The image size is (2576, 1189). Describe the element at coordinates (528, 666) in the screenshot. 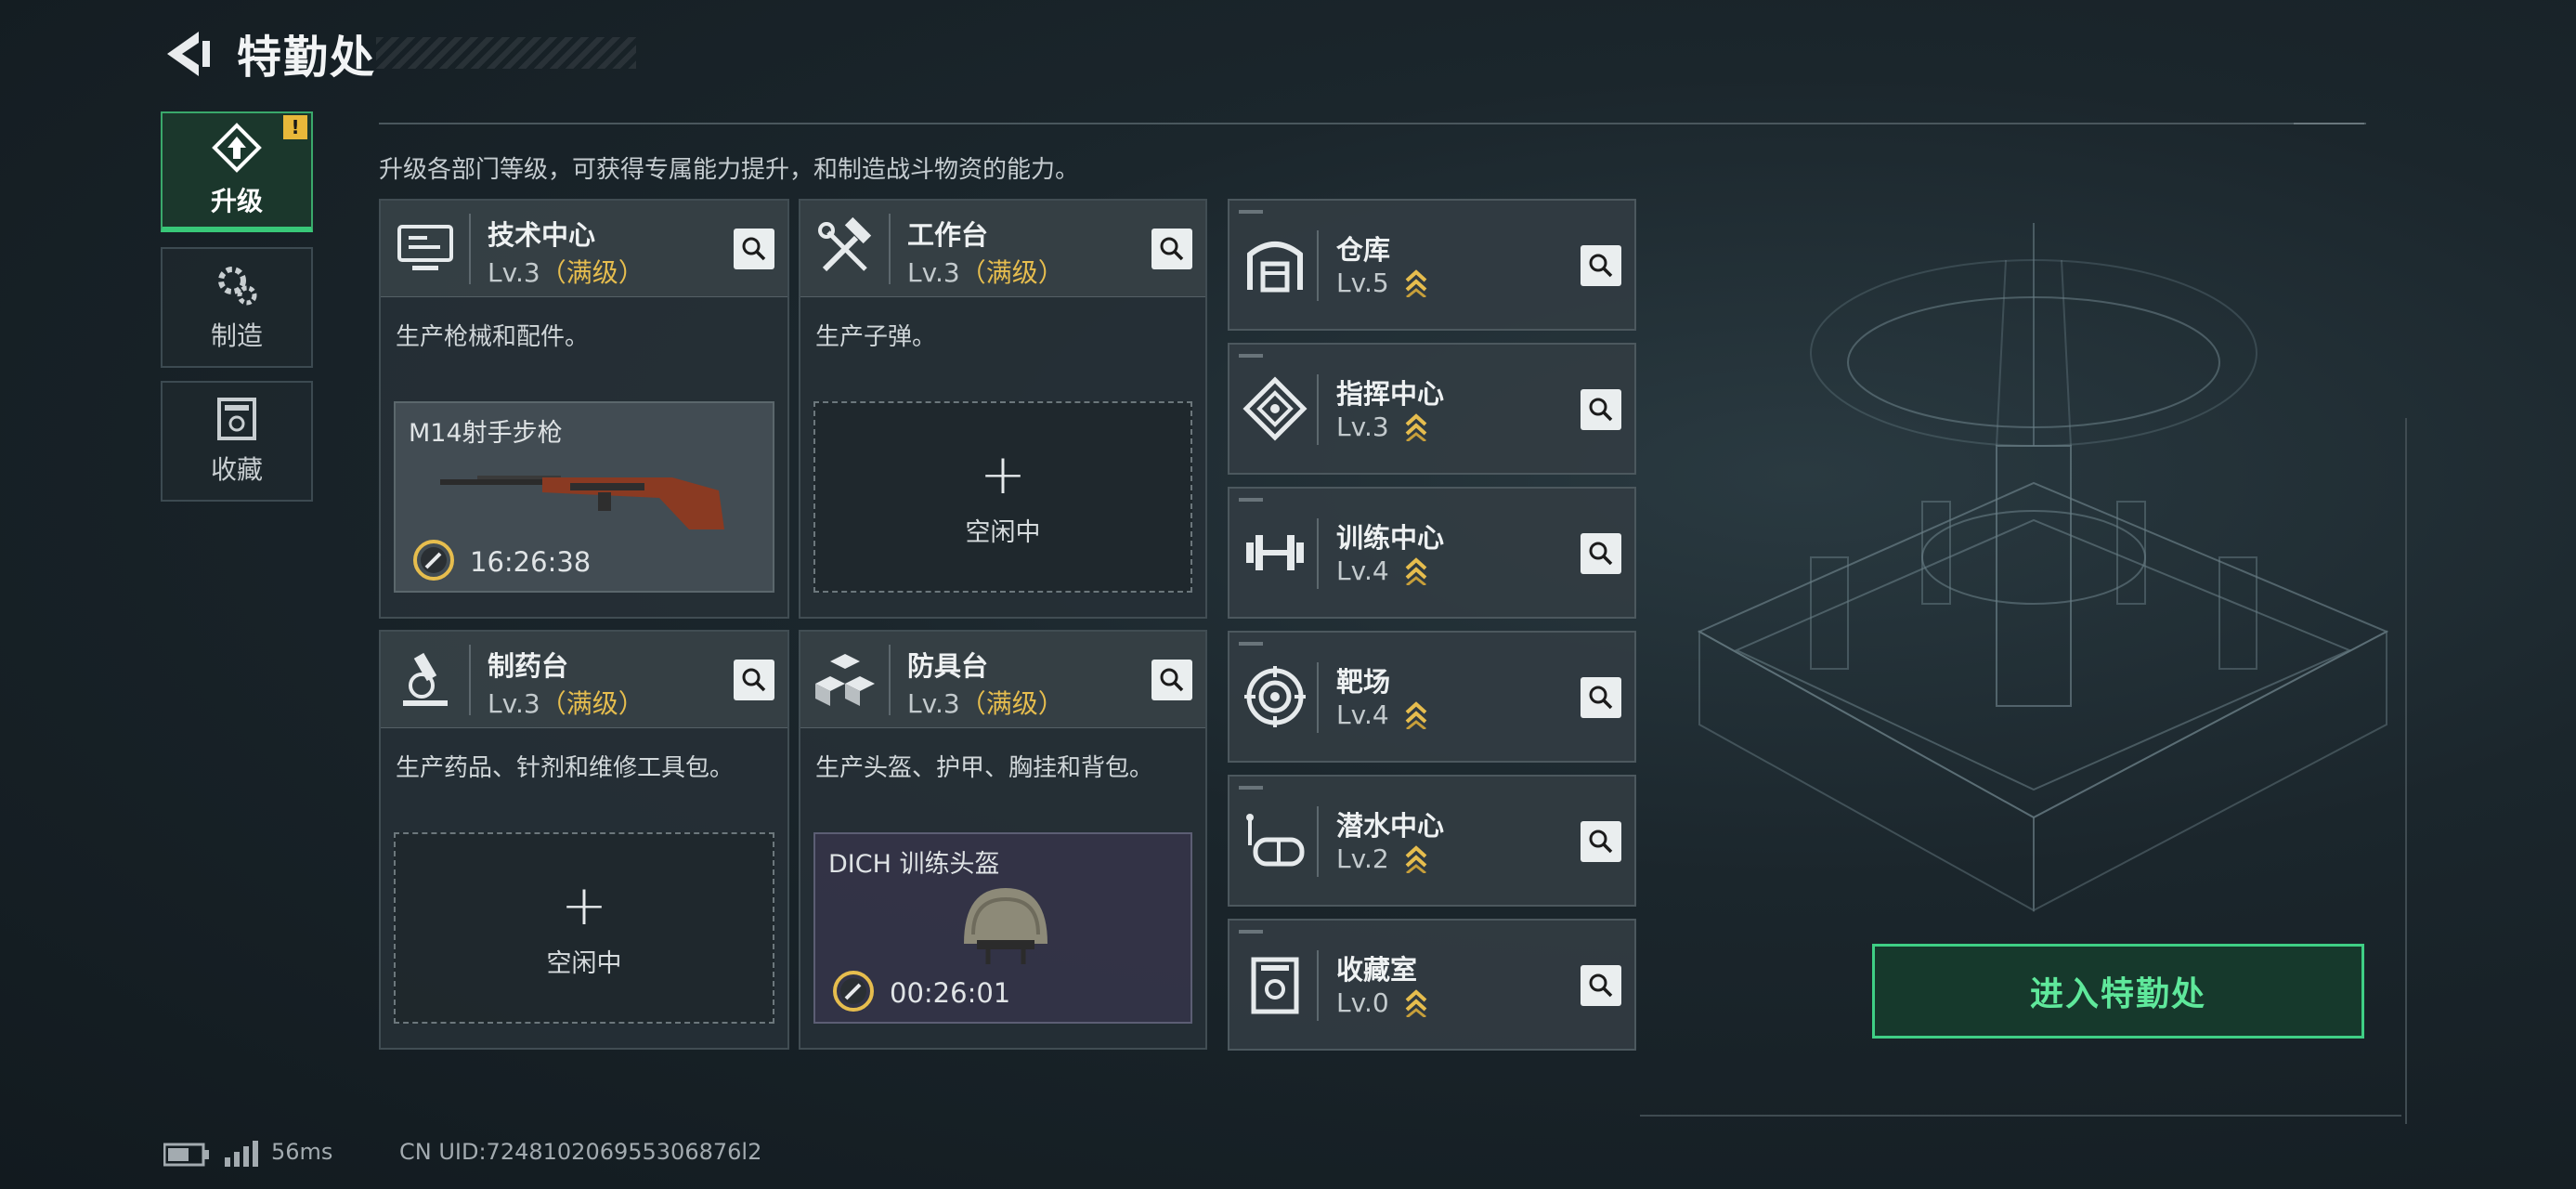

I see `department-name: 制药台` at that location.